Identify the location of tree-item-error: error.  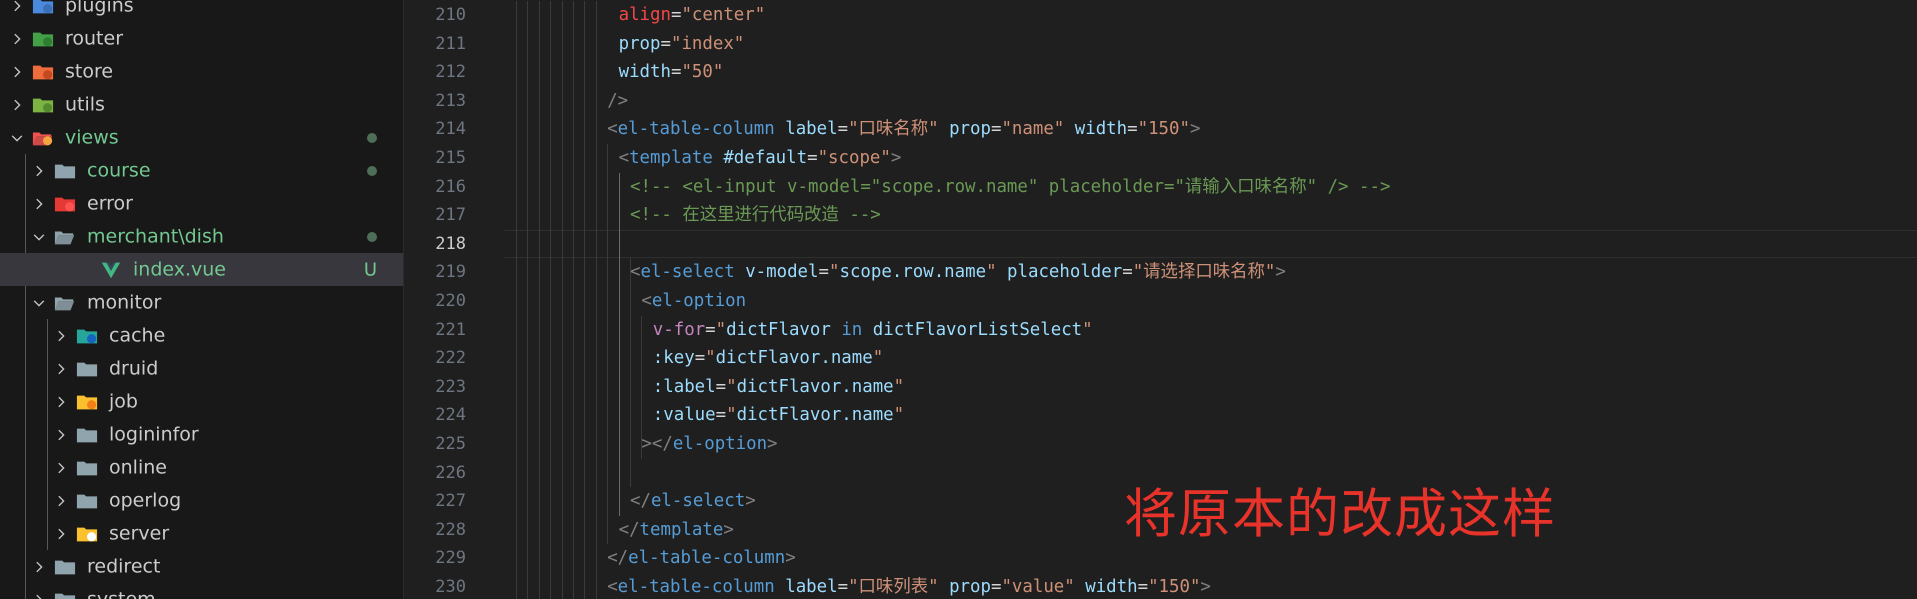
(201, 203).